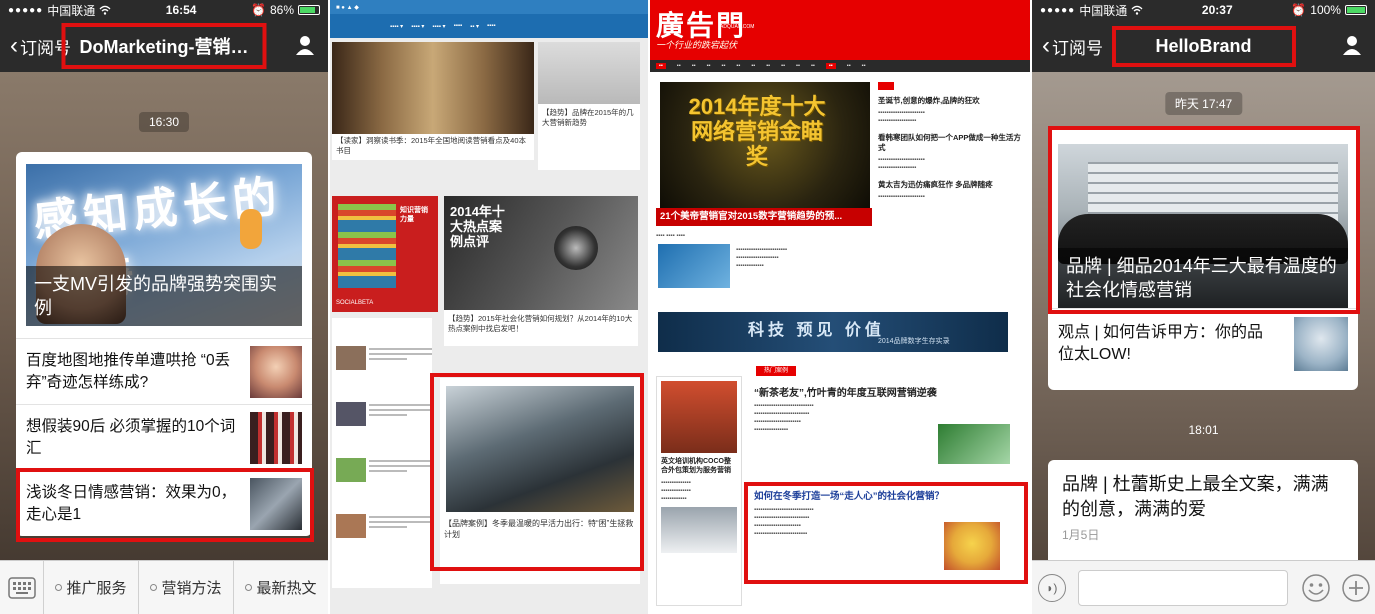  What do you see at coordinates (281, 10) in the screenshot?
I see `battery-percent: 86%` at bounding box center [281, 10].